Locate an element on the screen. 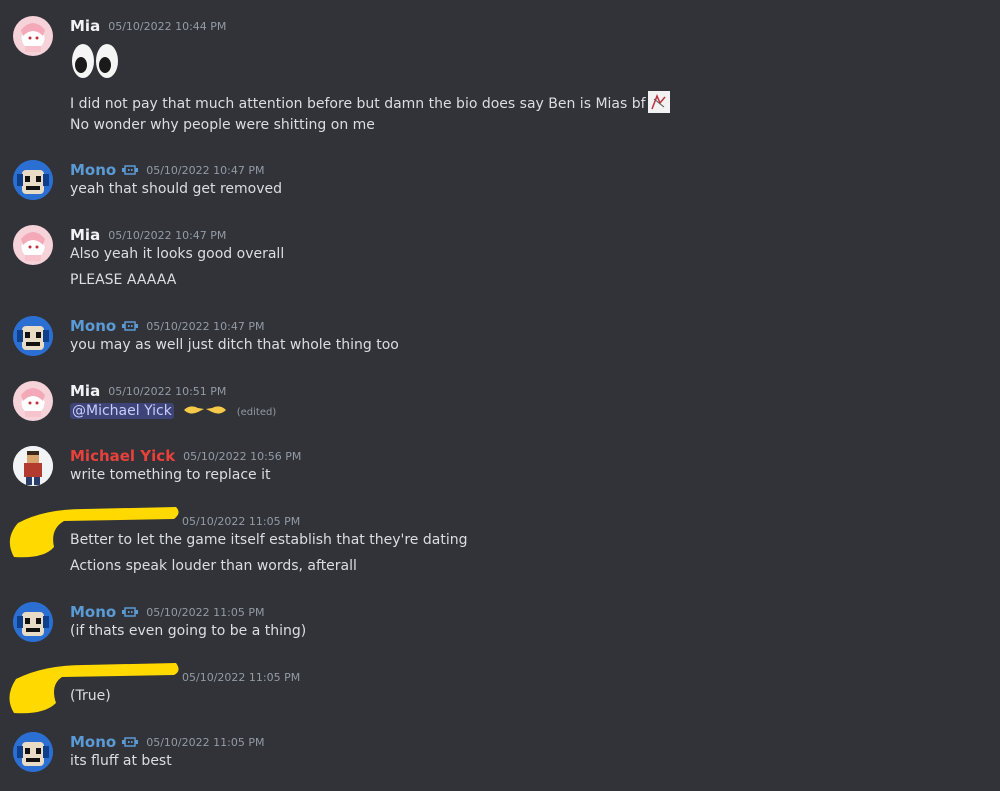 This screenshot has width=1000, height=791. eyes-emoji is located at coordinates (95, 63).